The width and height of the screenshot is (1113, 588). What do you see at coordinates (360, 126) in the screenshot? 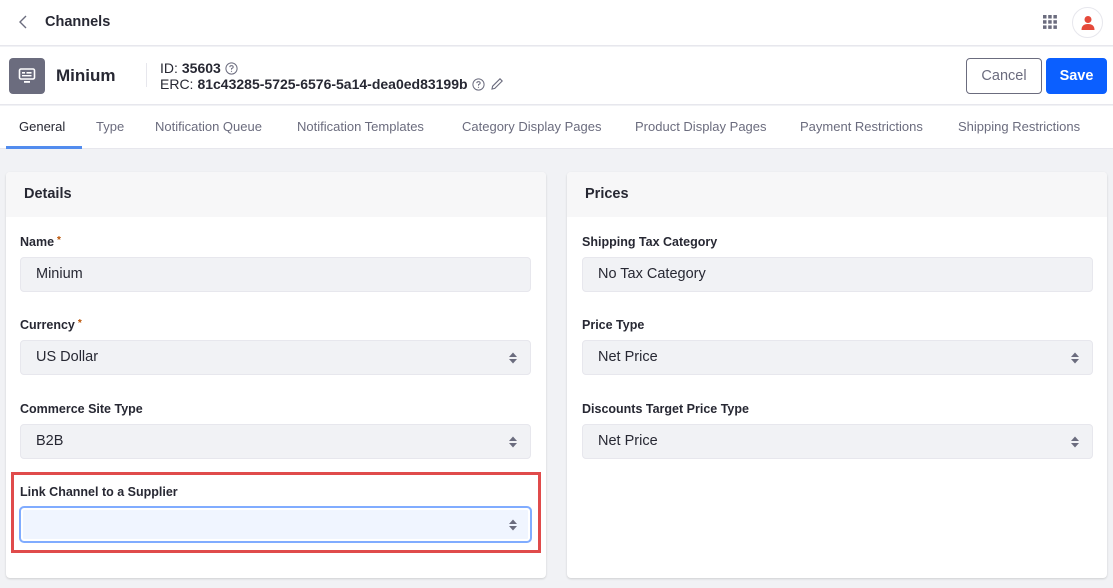
I see `tab-notification-templates: Notification Templates` at bounding box center [360, 126].